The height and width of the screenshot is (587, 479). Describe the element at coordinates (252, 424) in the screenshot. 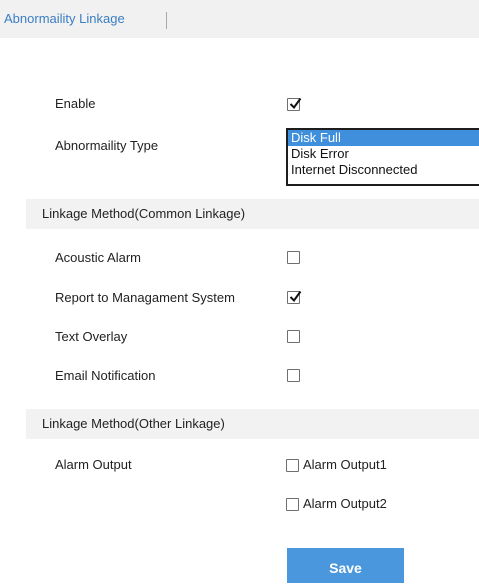

I see `other-linkage-header: Linkage Method(Other Linkage)` at that location.